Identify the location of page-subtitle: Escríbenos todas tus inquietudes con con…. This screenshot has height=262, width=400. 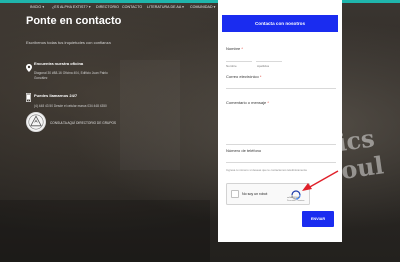
(68, 42).